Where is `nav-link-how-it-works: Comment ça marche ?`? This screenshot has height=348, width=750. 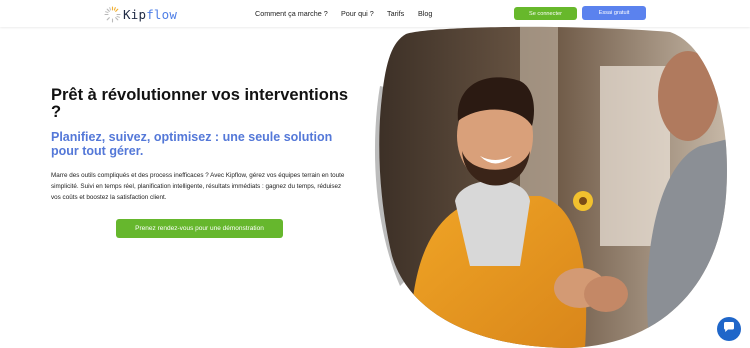
nav-link-how-it-works: Comment ça marche ? is located at coordinates (291, 13).